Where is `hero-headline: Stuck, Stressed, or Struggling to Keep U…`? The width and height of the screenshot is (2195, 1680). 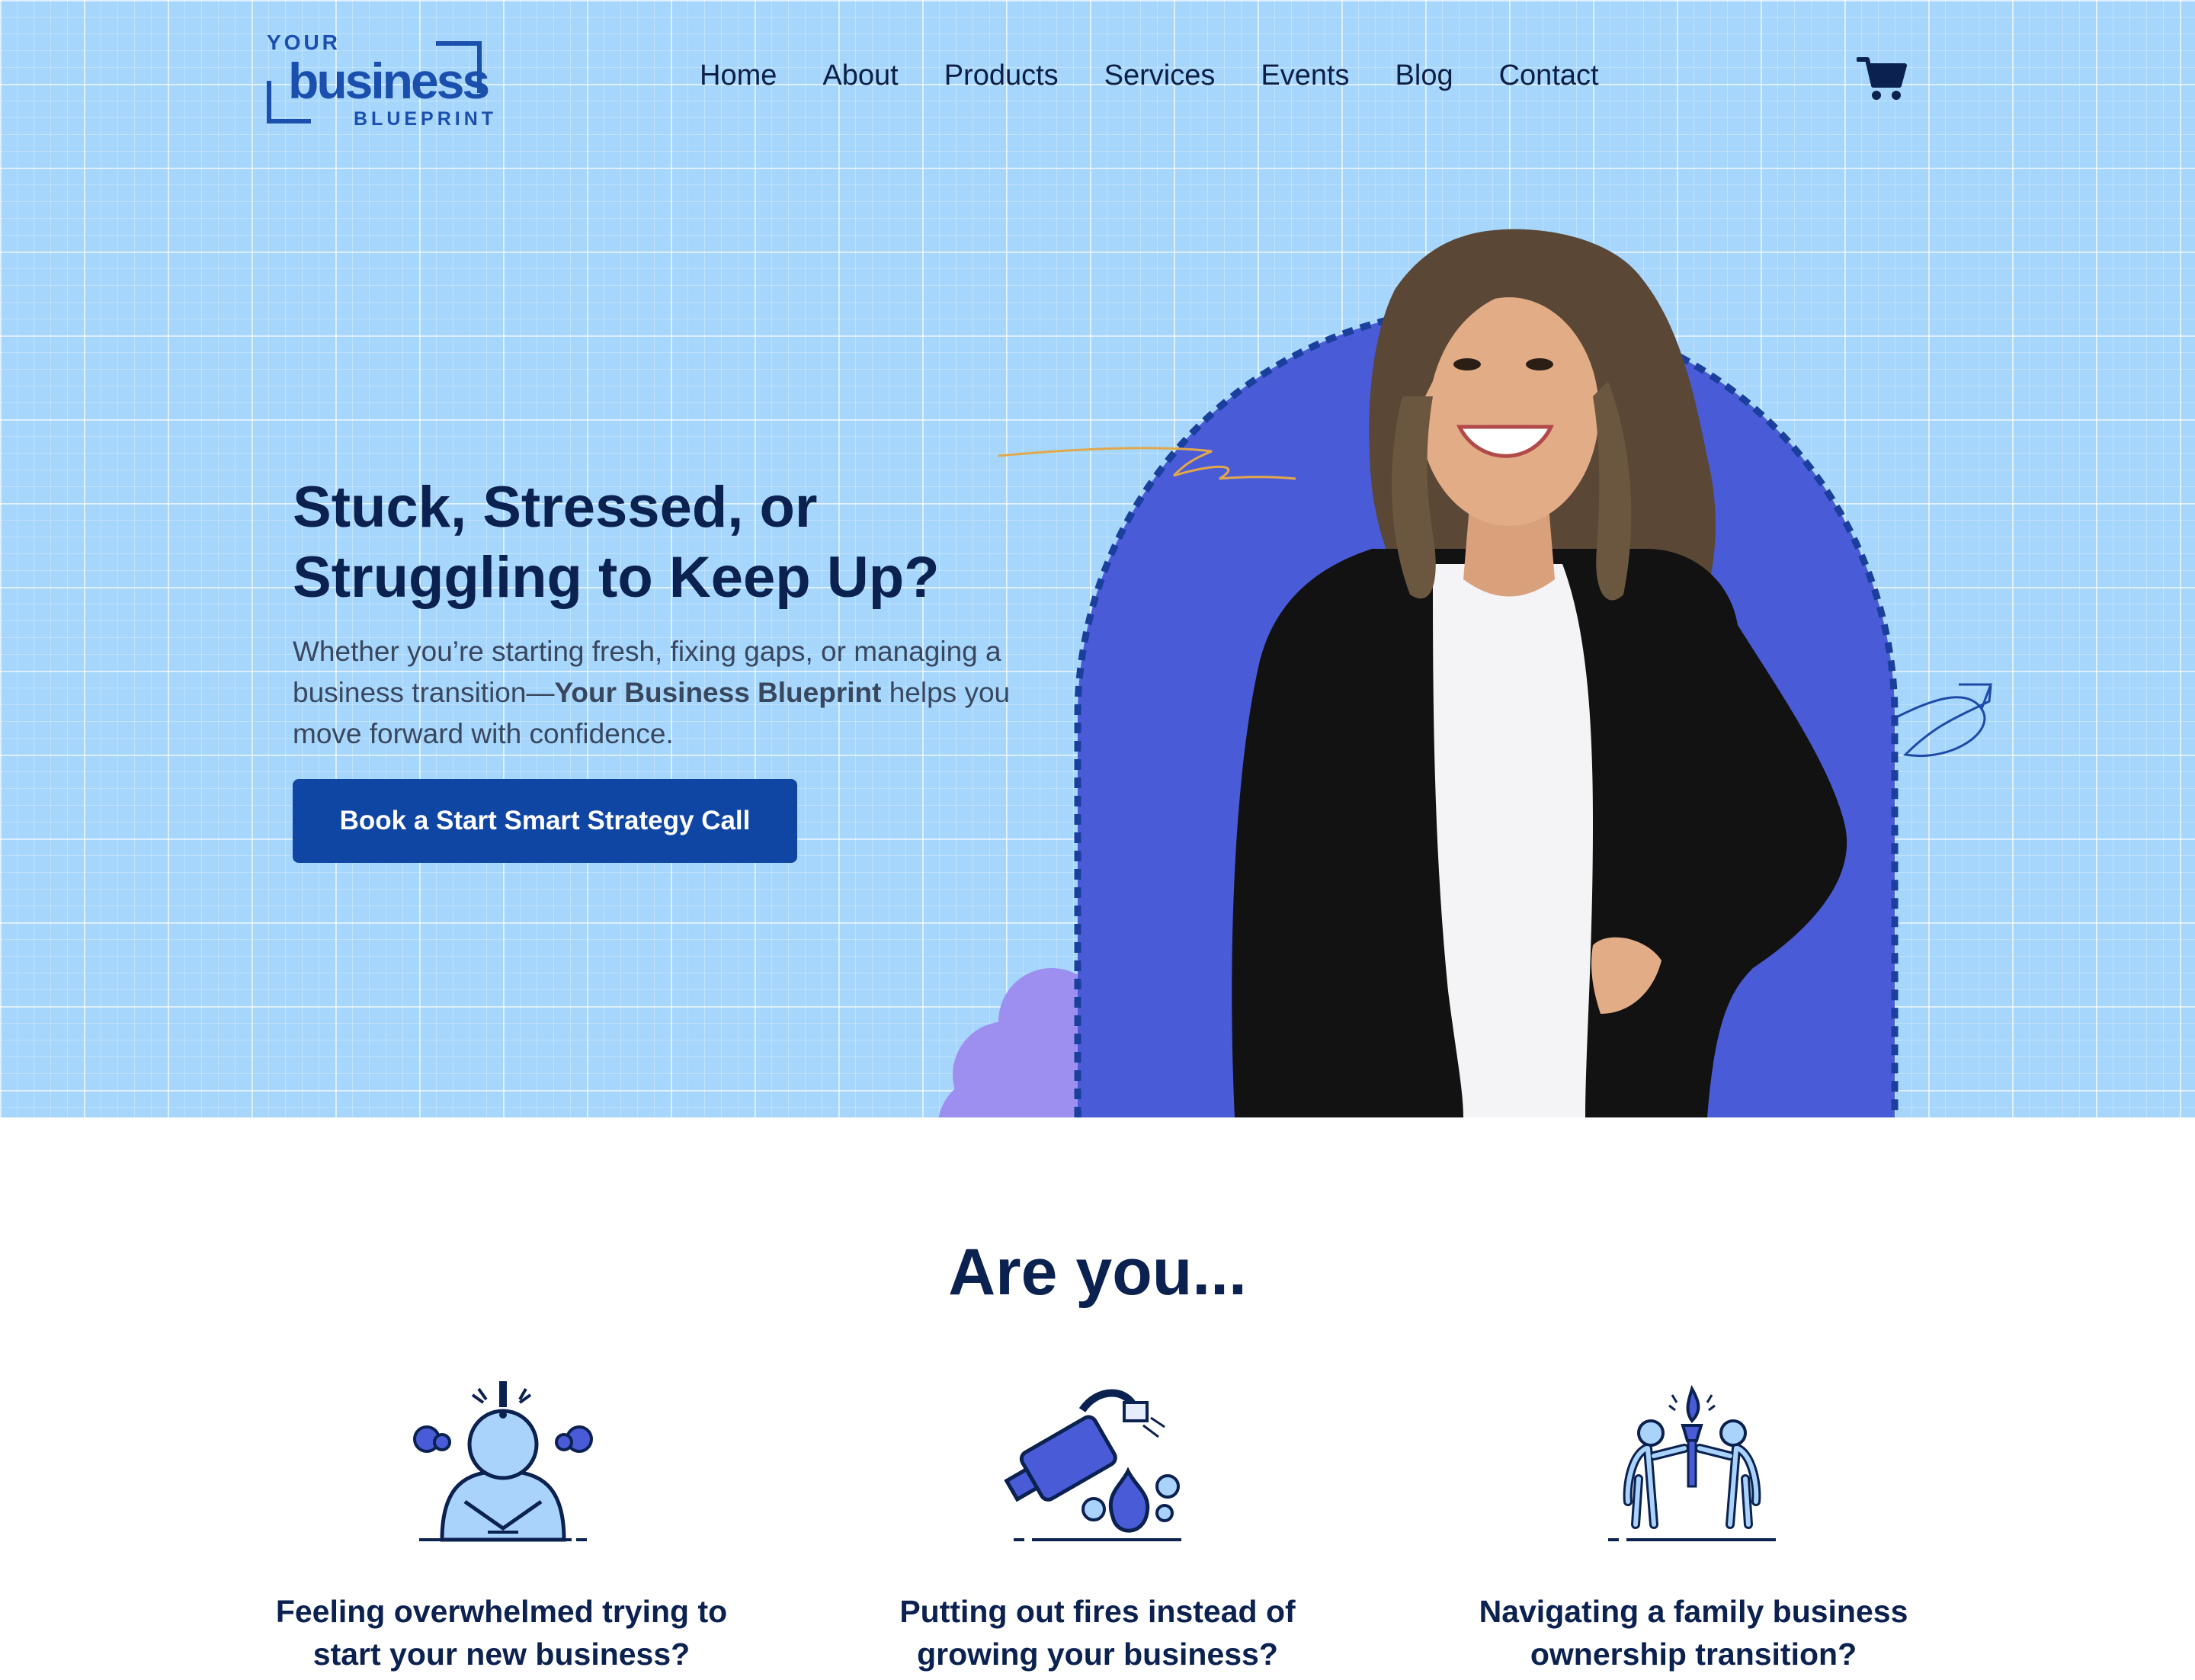
hero-headline: Stuck, Stressed, or Struggling to Keep U… is located at coordinates (674, 543).